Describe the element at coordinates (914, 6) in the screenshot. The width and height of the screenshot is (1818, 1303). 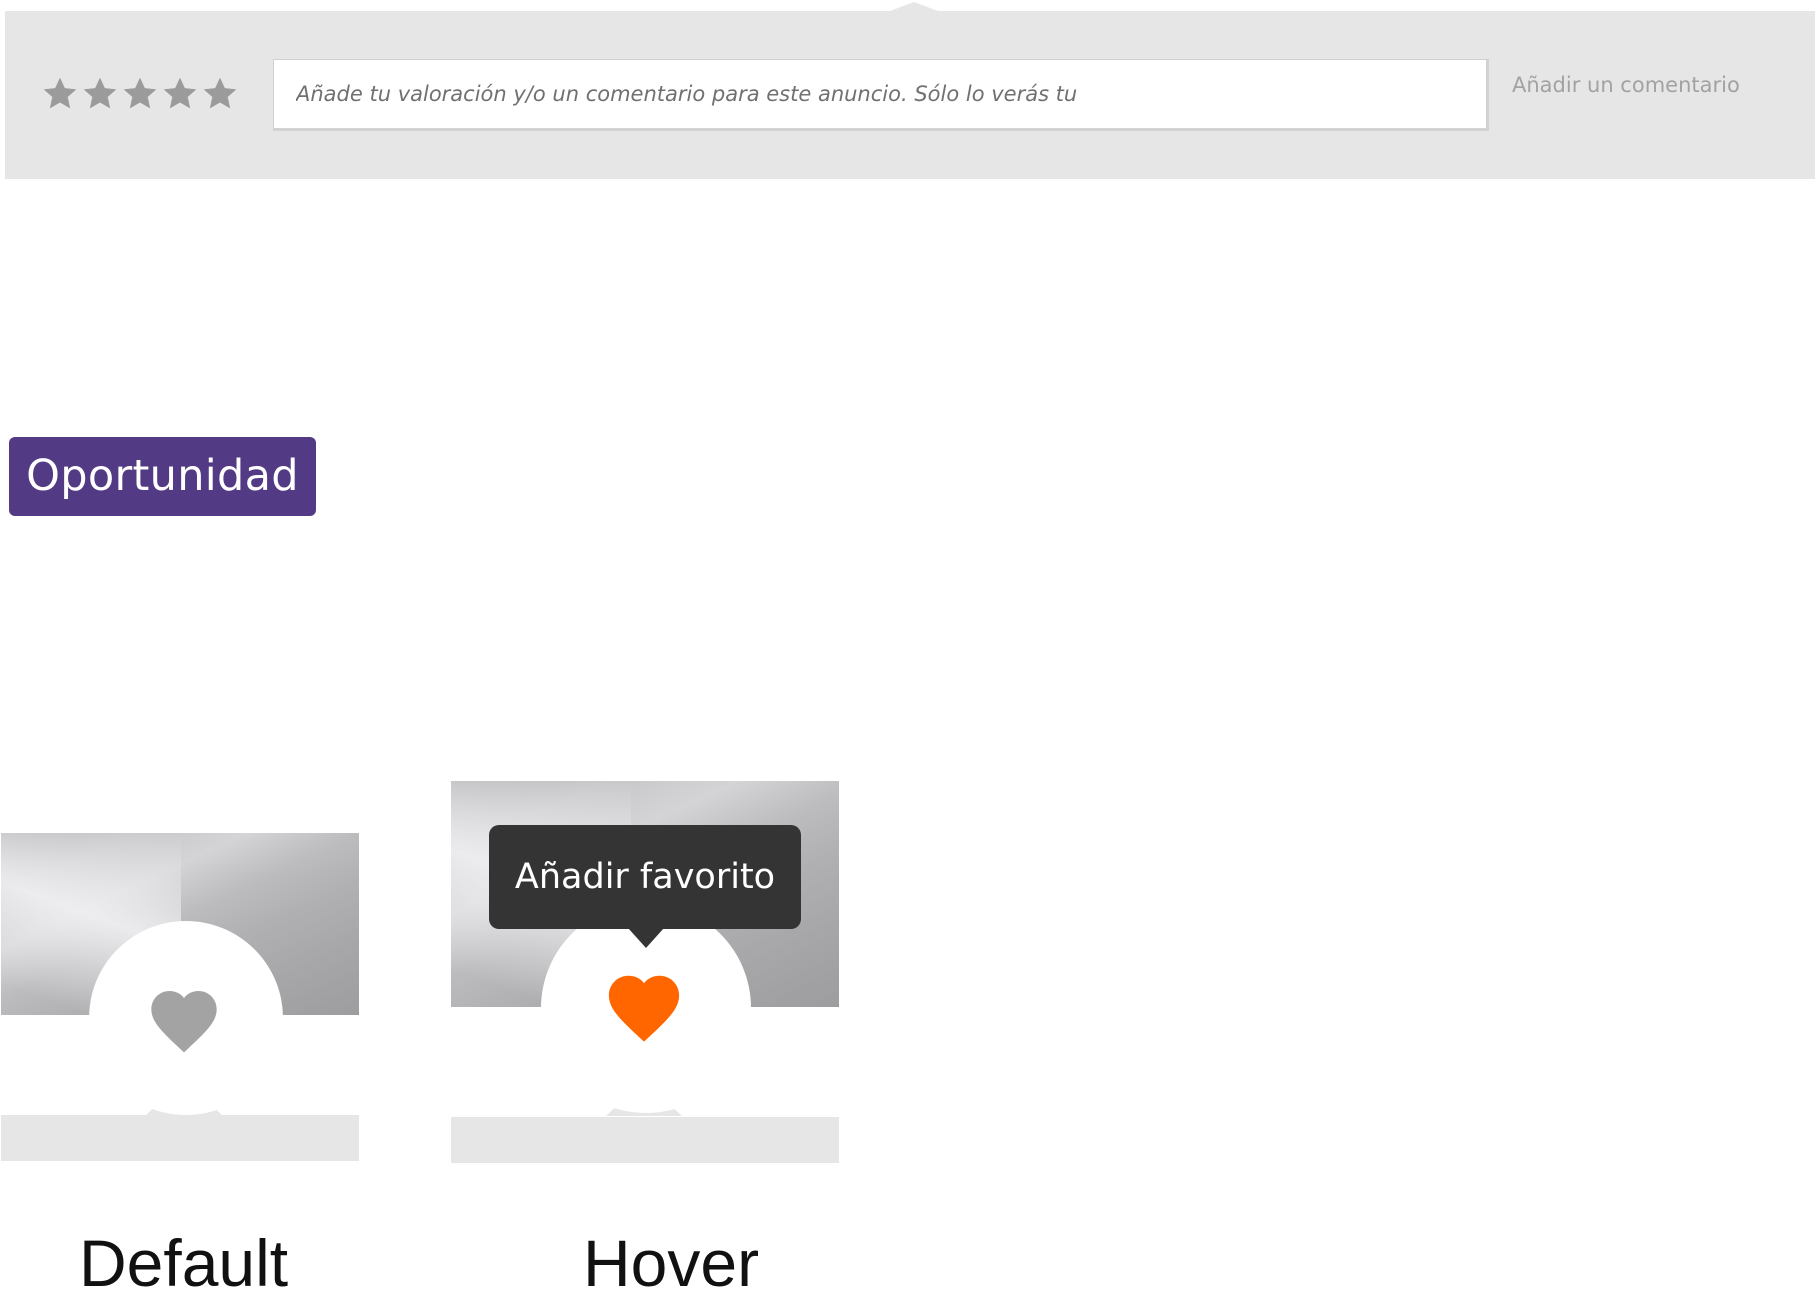
I see `comment-bar-notch` at that location.